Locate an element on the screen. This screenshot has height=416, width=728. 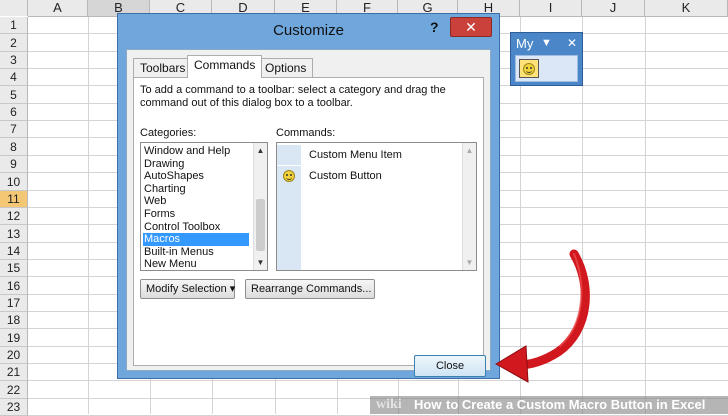
brand-logo: wiki is located at coordinates (389, 404).